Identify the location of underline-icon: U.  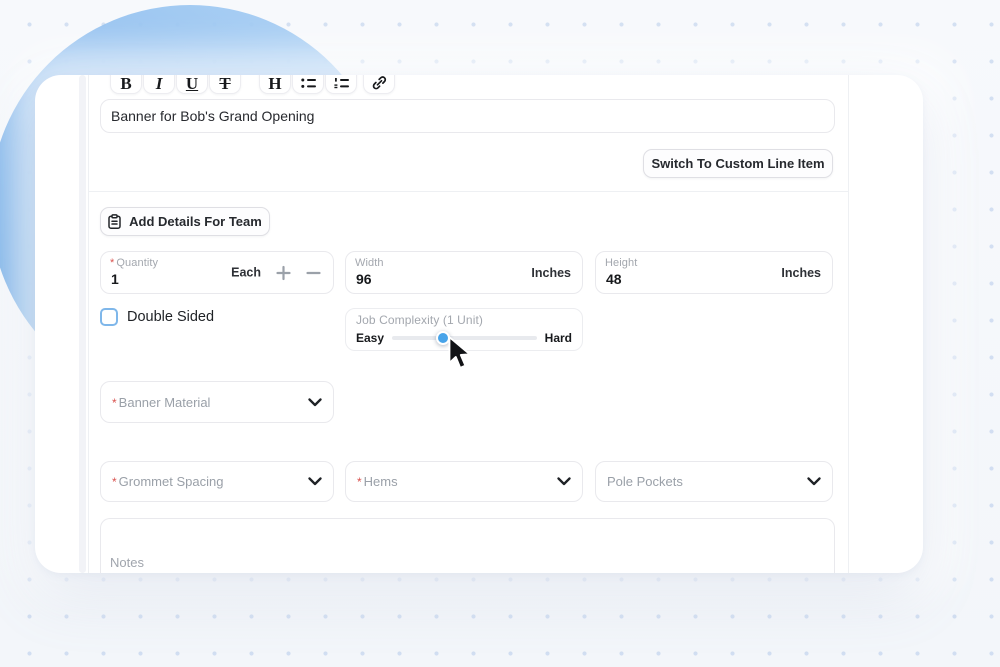
(192, 84).